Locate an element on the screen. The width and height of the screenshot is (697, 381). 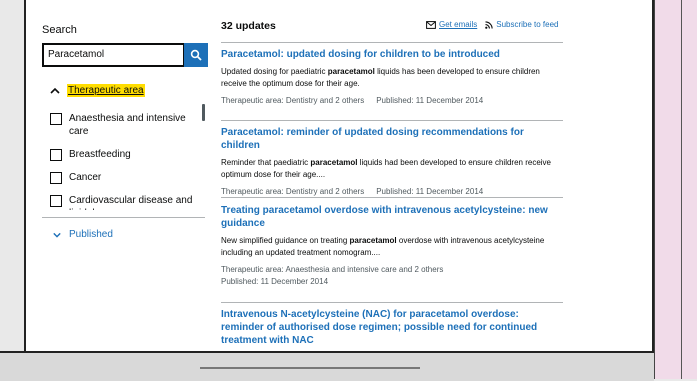
results-count: 32 updates is located at coordinates (248, 26).